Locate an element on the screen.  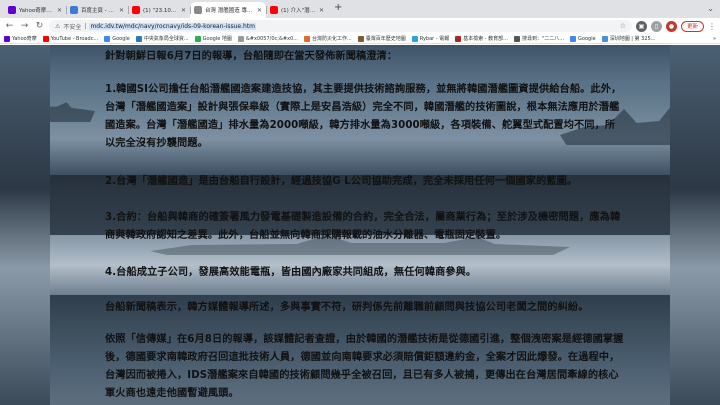
bookmark-item: Rybar - 電報 is located at coordinates (430, 38).